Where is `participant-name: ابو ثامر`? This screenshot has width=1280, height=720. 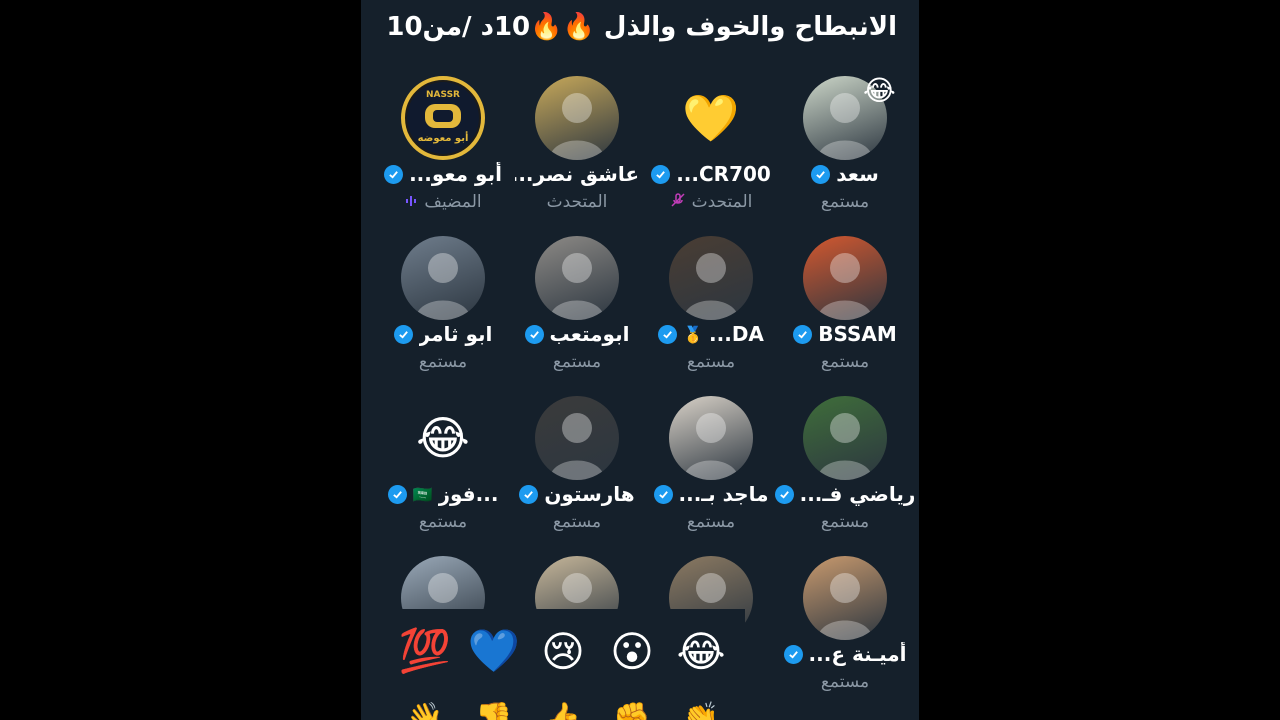 participant-name: ابو ثامر is located at coordinates (455, 334).